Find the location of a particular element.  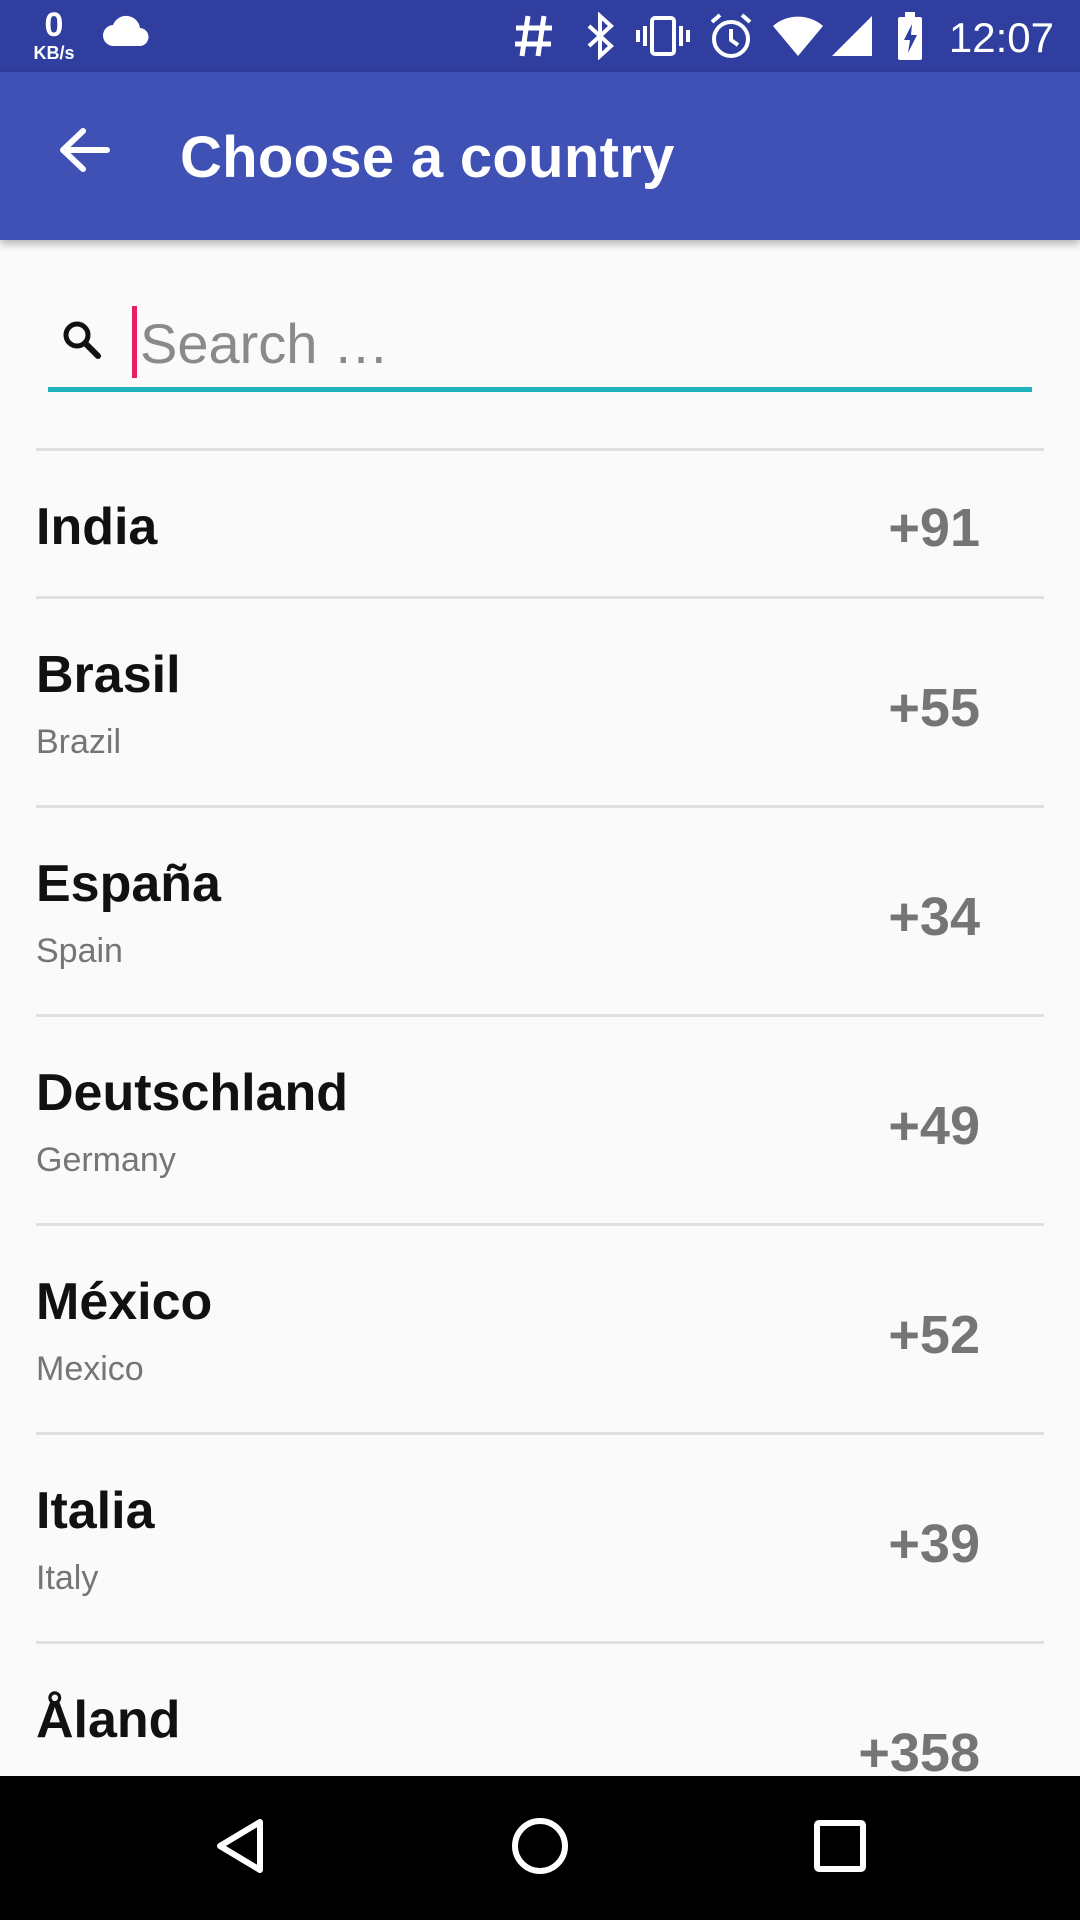

signal-icon is located at coordinates (852, 36).